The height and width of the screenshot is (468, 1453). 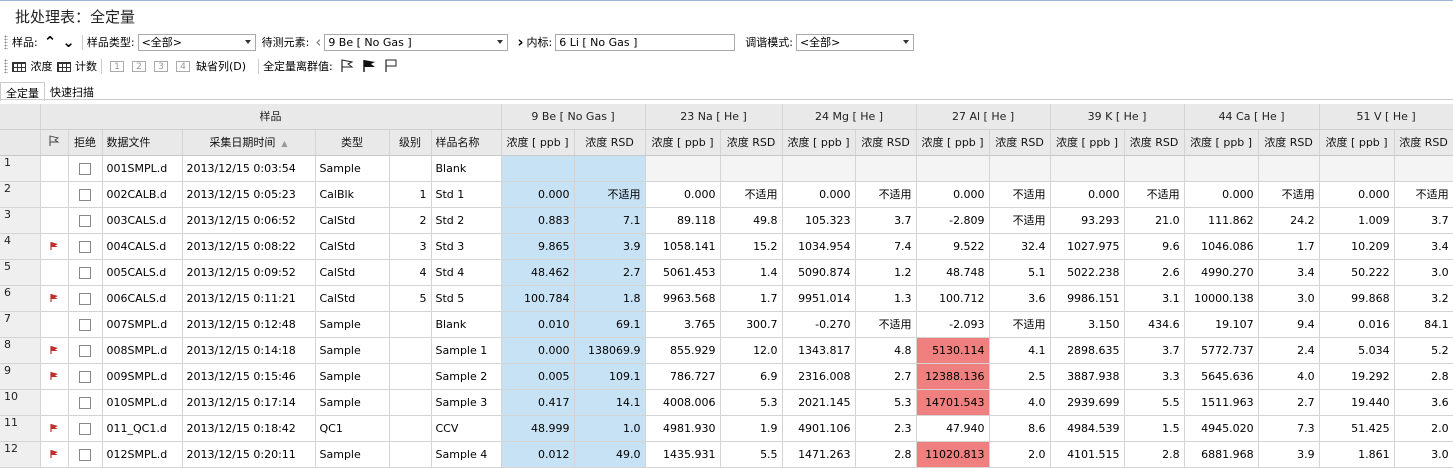 I want to click on rsd-cell: 2.8, so click(x=1423, y=376).